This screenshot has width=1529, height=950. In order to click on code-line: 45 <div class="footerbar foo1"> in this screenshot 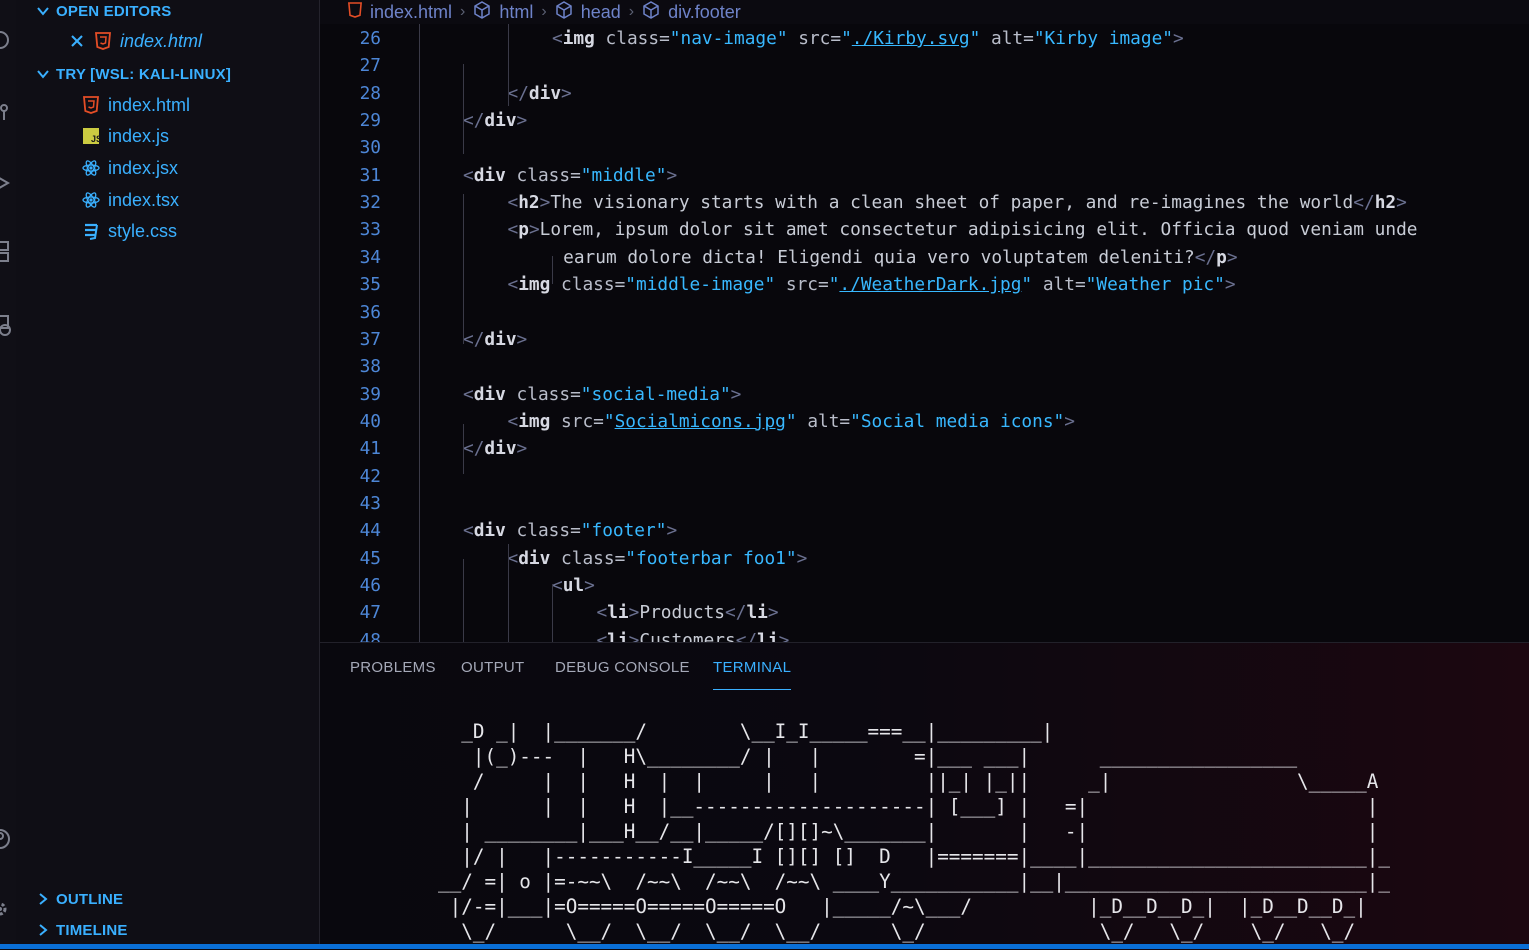, I will do `click(924, 558)`.